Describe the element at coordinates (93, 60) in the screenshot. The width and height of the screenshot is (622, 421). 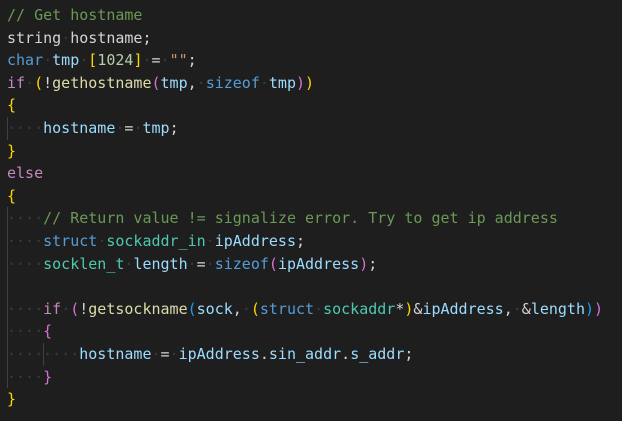
I see `code-token: [` at that location.